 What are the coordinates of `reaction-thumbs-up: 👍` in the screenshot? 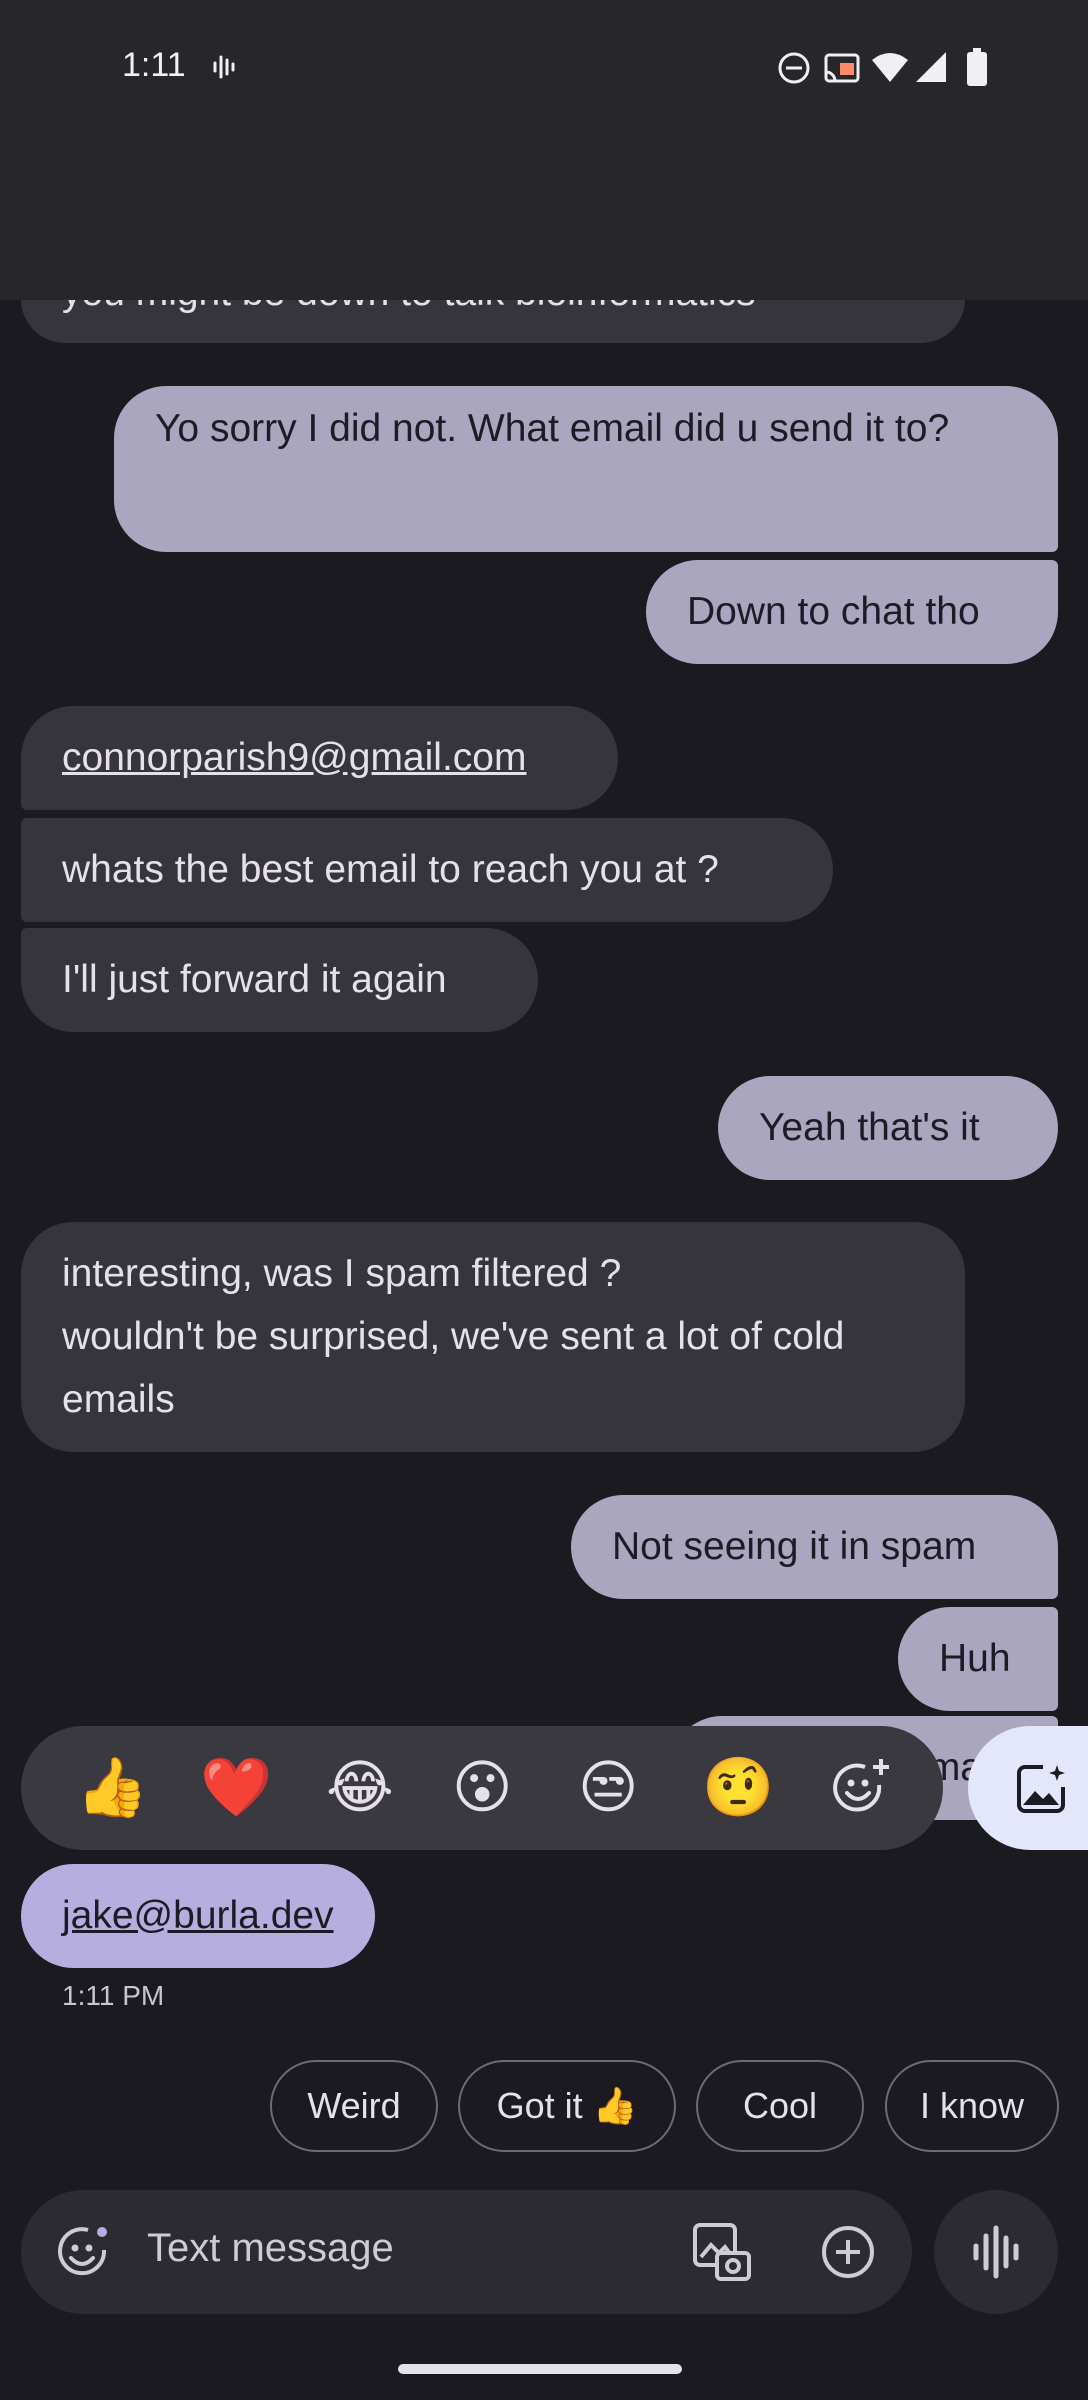 It's located at (112, 1788).